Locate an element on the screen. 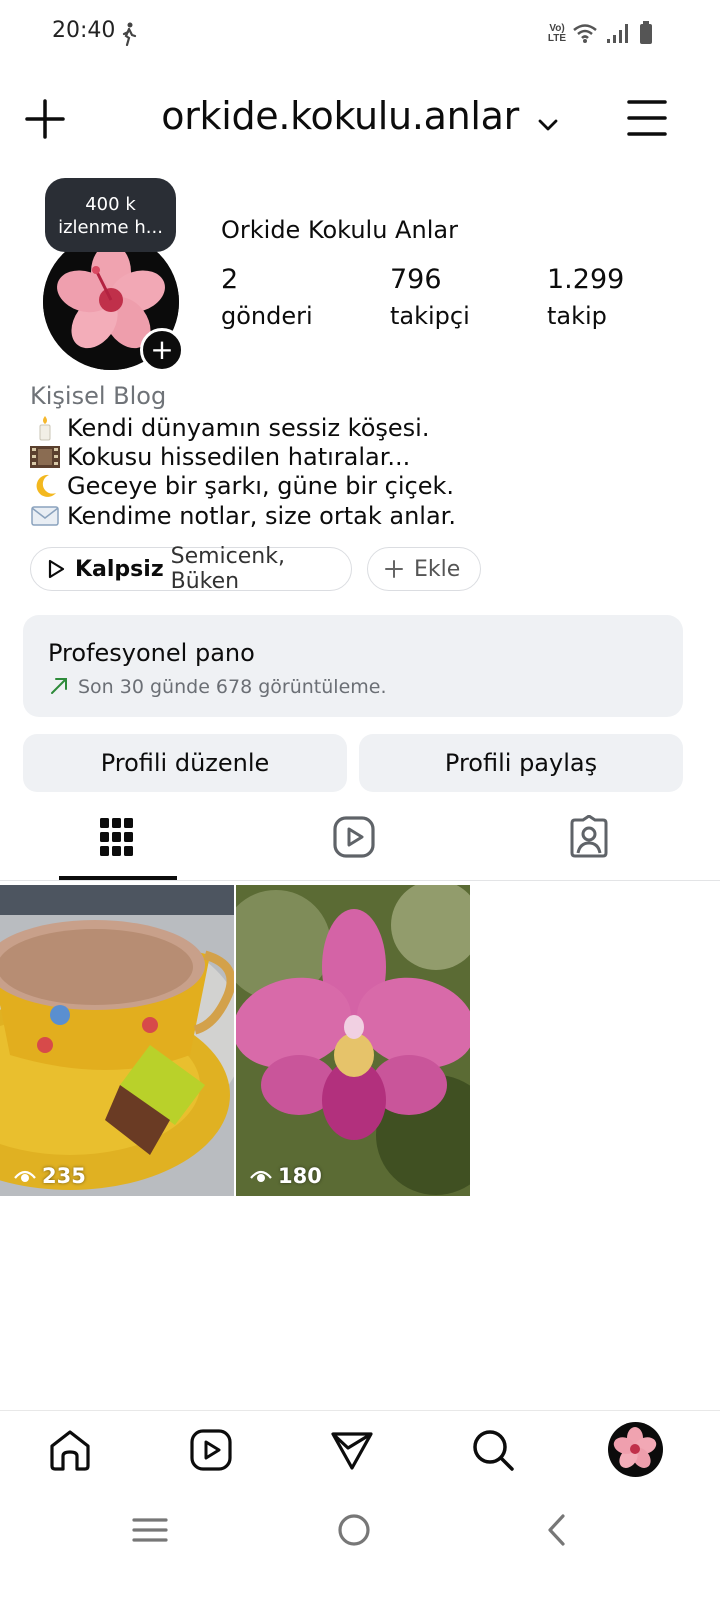 Image resolution: width=720 pixels, height=1600 pixels. category-label: Kişisel Blog is located at coordinates (98, 396).